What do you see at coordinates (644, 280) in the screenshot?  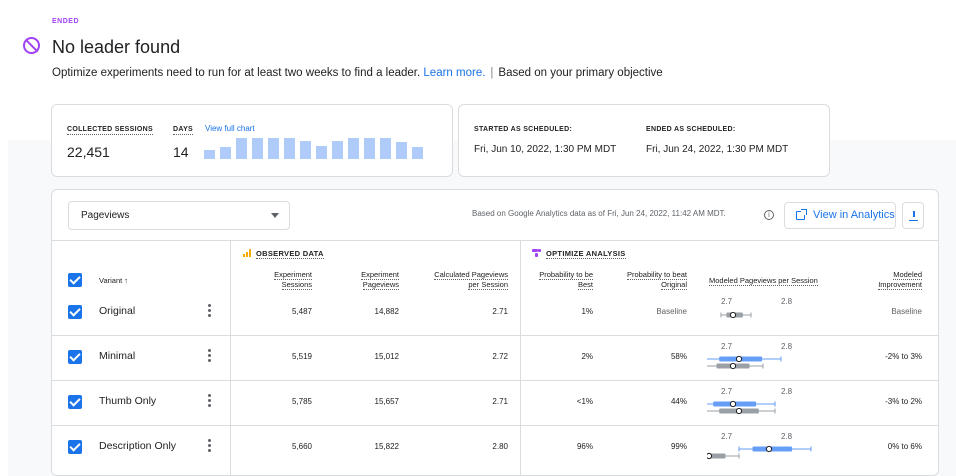 I see `probability-beat-original-column-header: Probability to beat Original` at bounding box center [644, 280].